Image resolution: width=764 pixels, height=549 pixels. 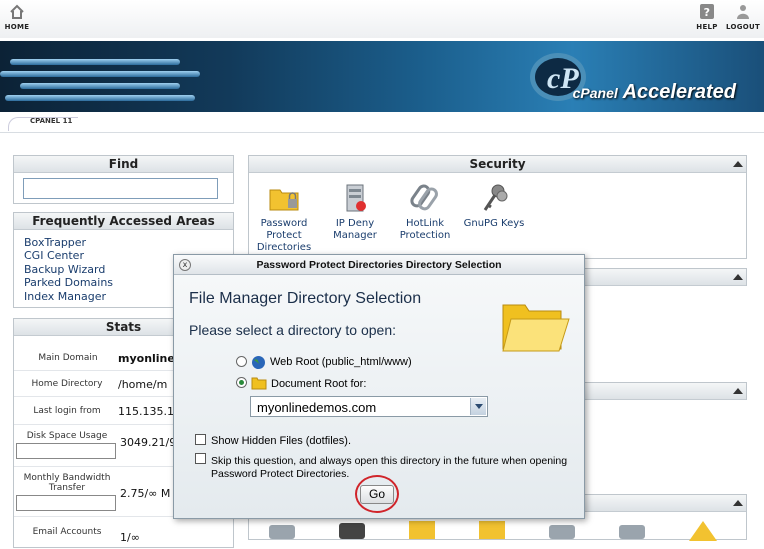 I want to click on faa-link-boxtrapper: BoxTrapper, so click(x=68, y=242).